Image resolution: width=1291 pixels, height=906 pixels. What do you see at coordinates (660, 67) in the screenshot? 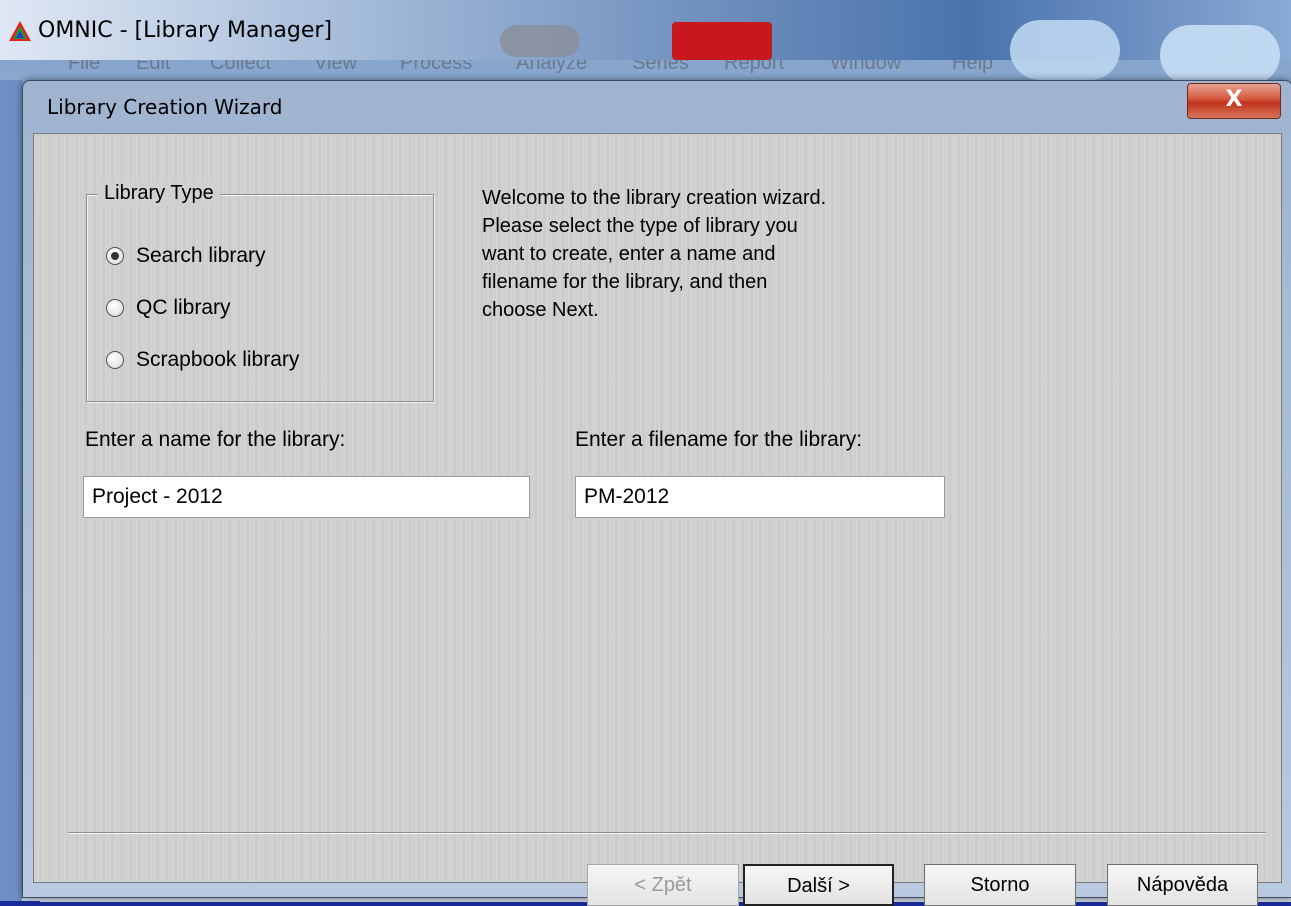
I see `menu-series: Series` at bounding box center [660, 67].